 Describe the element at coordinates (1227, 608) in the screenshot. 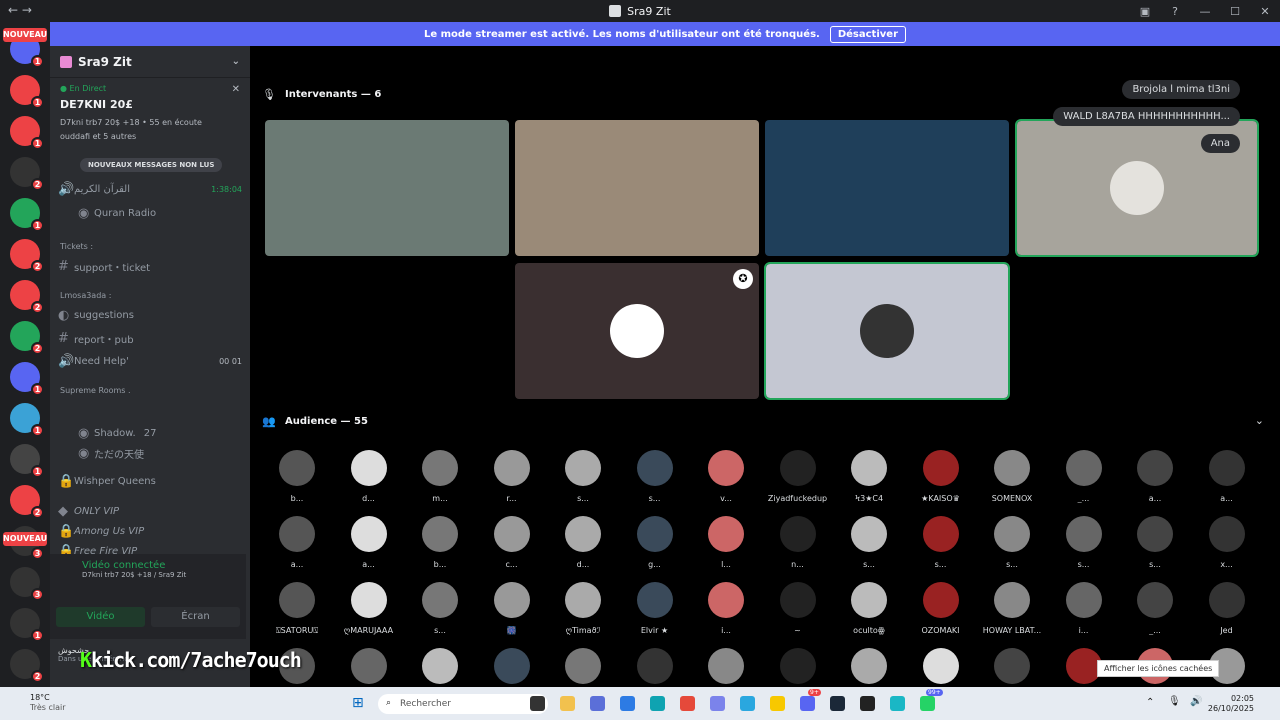

I see `audience-member: Jed` at that location.